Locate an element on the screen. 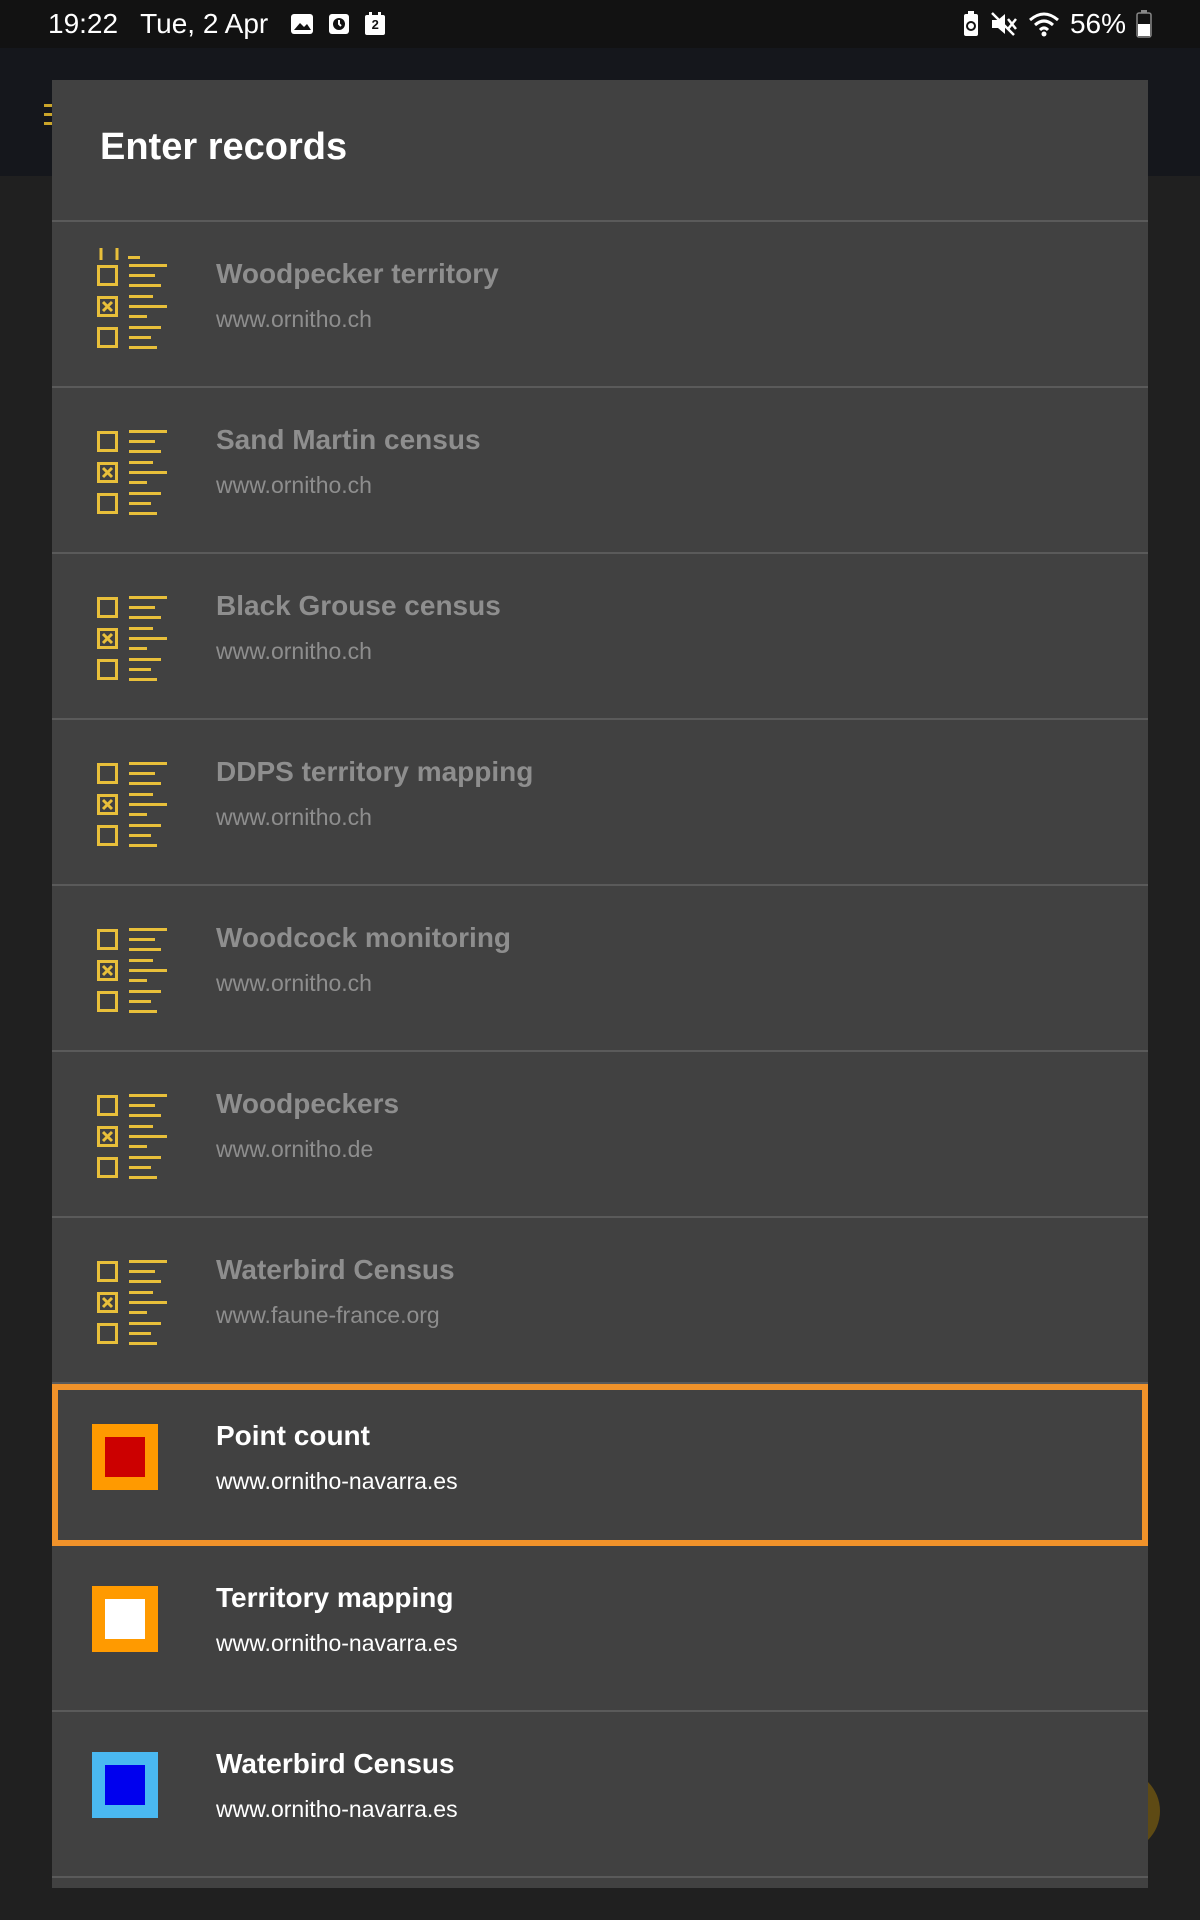 This screenshot has height=1920, width=1200. list-item-point-count: Point count www.ornitho-navarra.es is located at coordinates (600, 1465).